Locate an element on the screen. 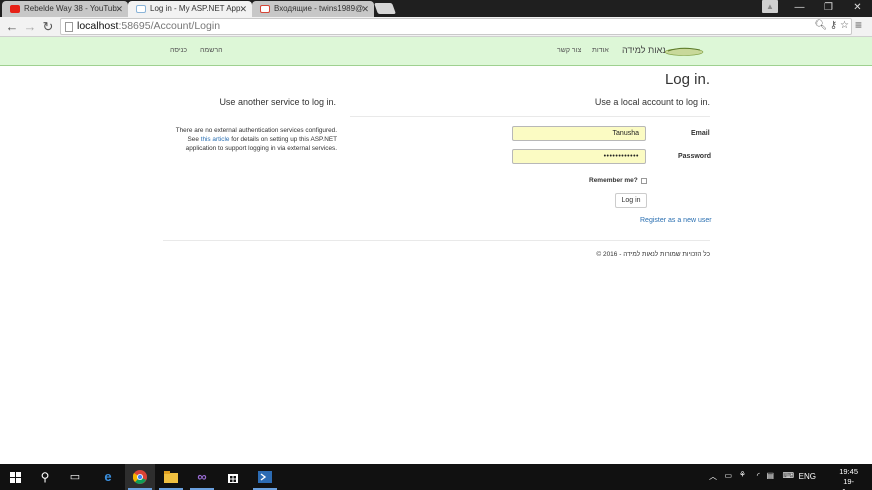  bookmark-star-icon: ☆ is located at coordinates (844, 25).